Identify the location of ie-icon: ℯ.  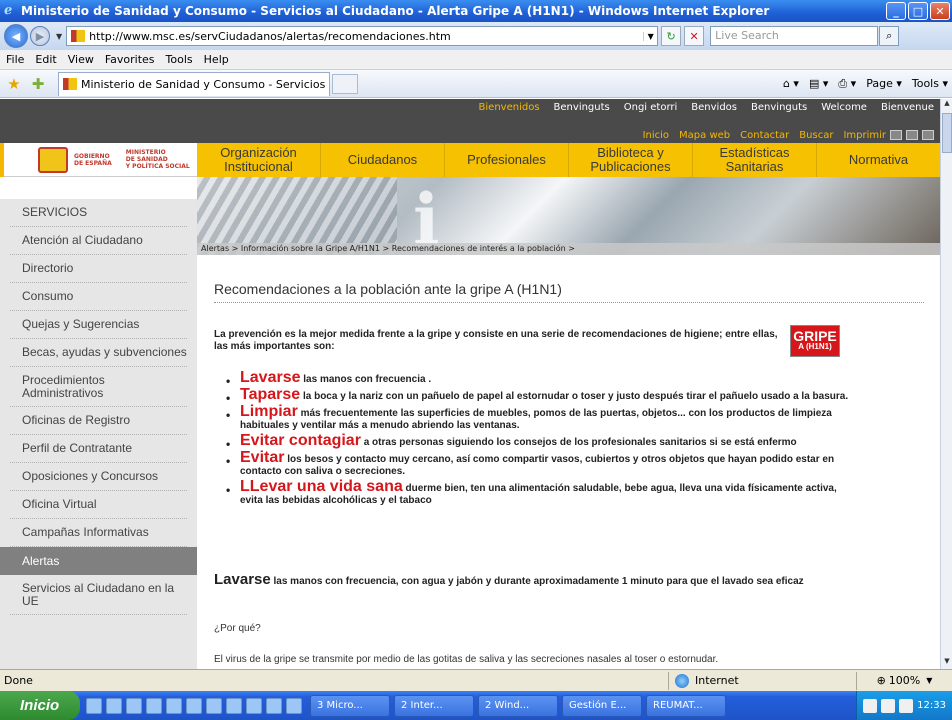
(8, 10).